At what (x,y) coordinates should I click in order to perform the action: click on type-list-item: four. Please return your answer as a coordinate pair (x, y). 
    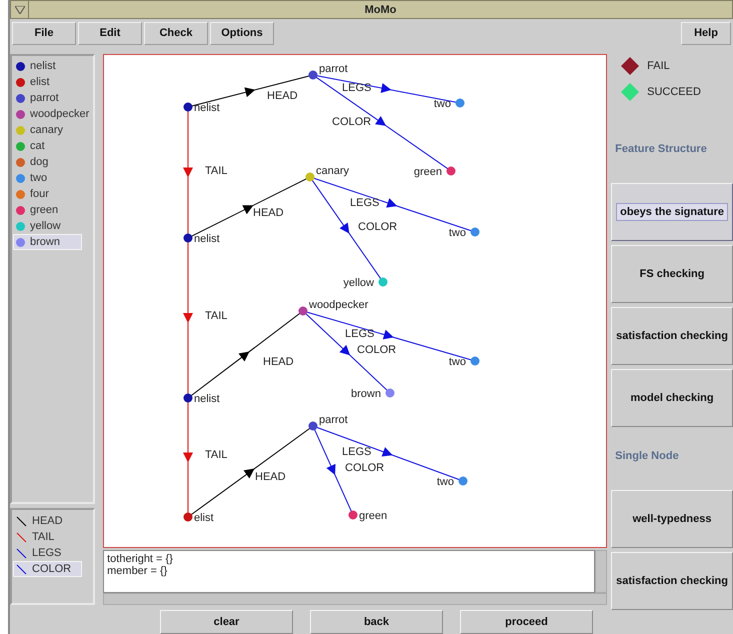
    Looking at the image, I should click on (52, 194).